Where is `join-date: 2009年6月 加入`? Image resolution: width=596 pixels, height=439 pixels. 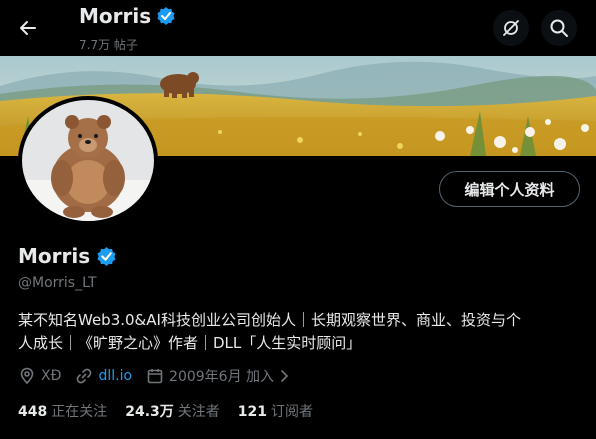
join-date: 2009年6月 加入 is located at coordinates (218, 376).